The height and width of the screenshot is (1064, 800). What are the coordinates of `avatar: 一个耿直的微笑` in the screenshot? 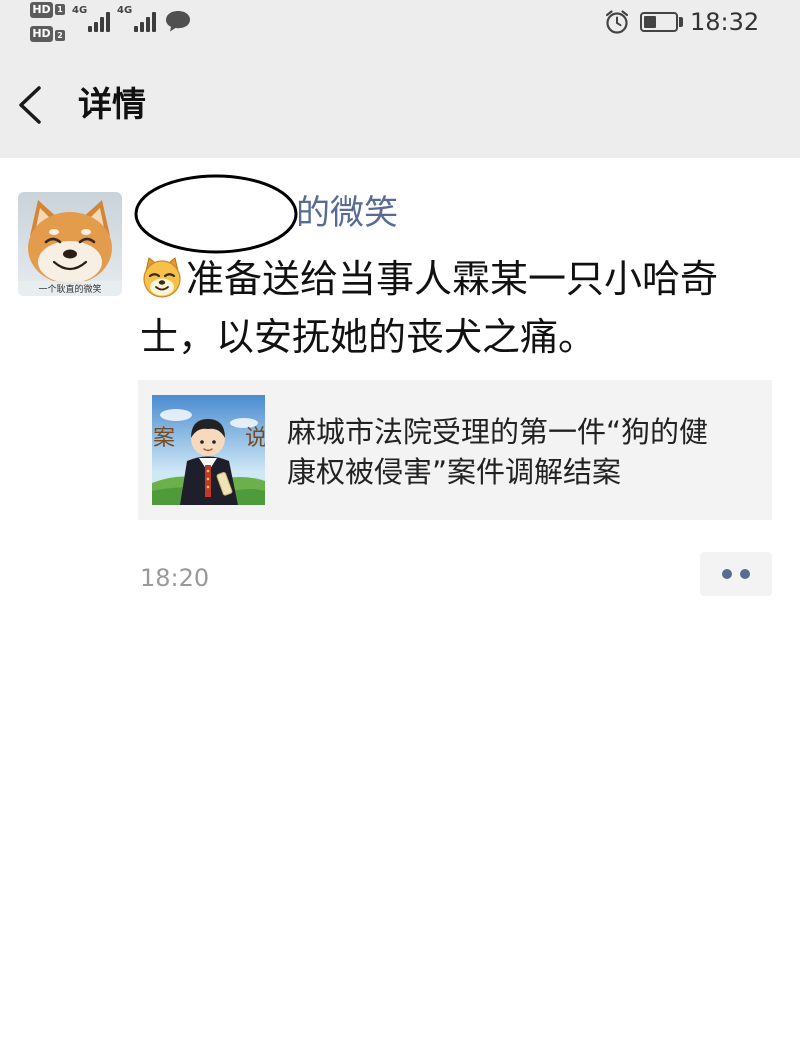 It's located at (70, 244).